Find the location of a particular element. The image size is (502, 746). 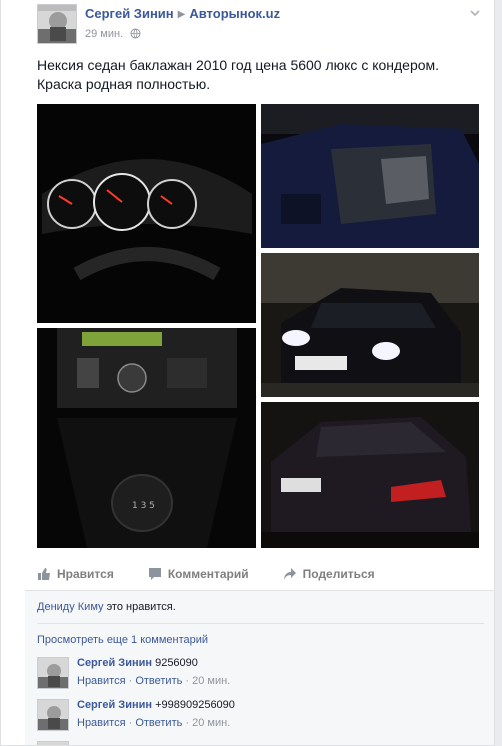

likes-suffix: это нравится. is located at coordinates (141, 607).